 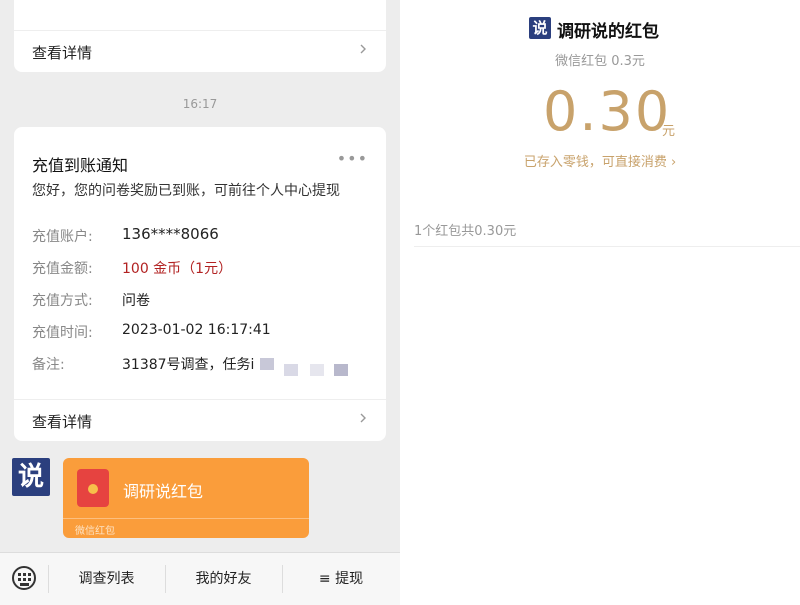 I want to click on red-packet-subtitle: 微信红包, so click(x=95, y=531).